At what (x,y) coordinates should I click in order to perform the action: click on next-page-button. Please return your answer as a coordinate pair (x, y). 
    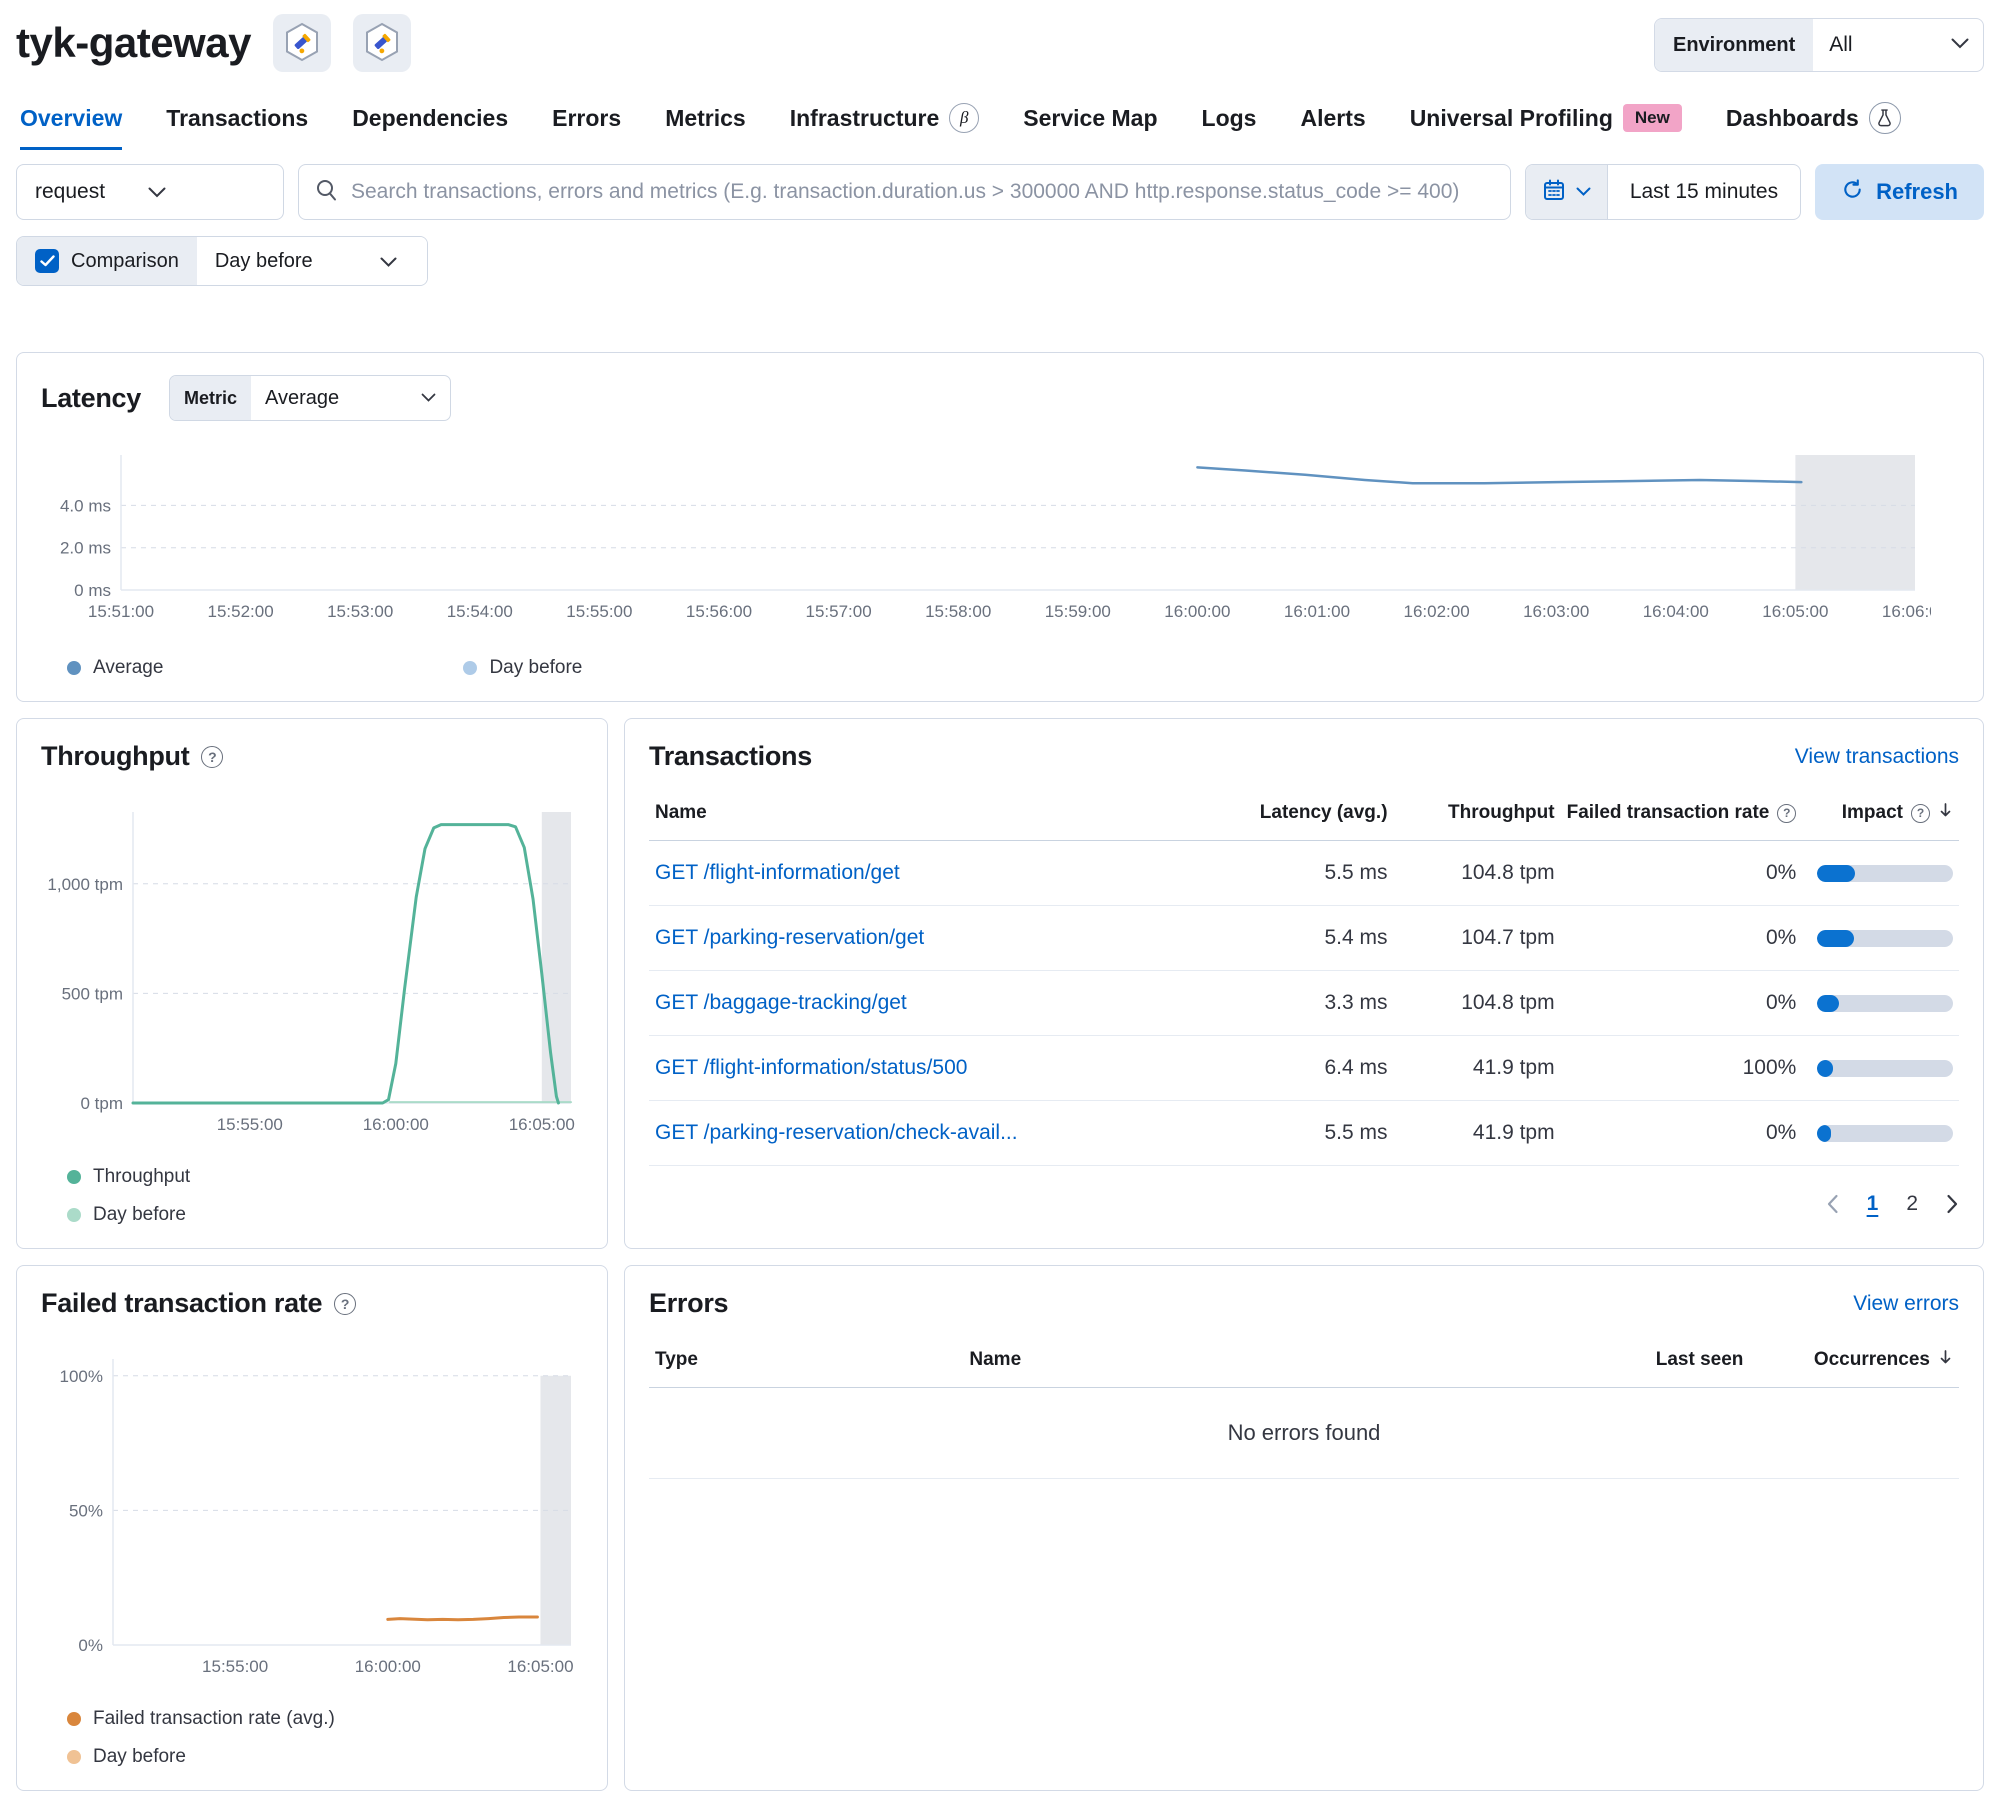
    Looking at the image, I should click on (1952, 1204).